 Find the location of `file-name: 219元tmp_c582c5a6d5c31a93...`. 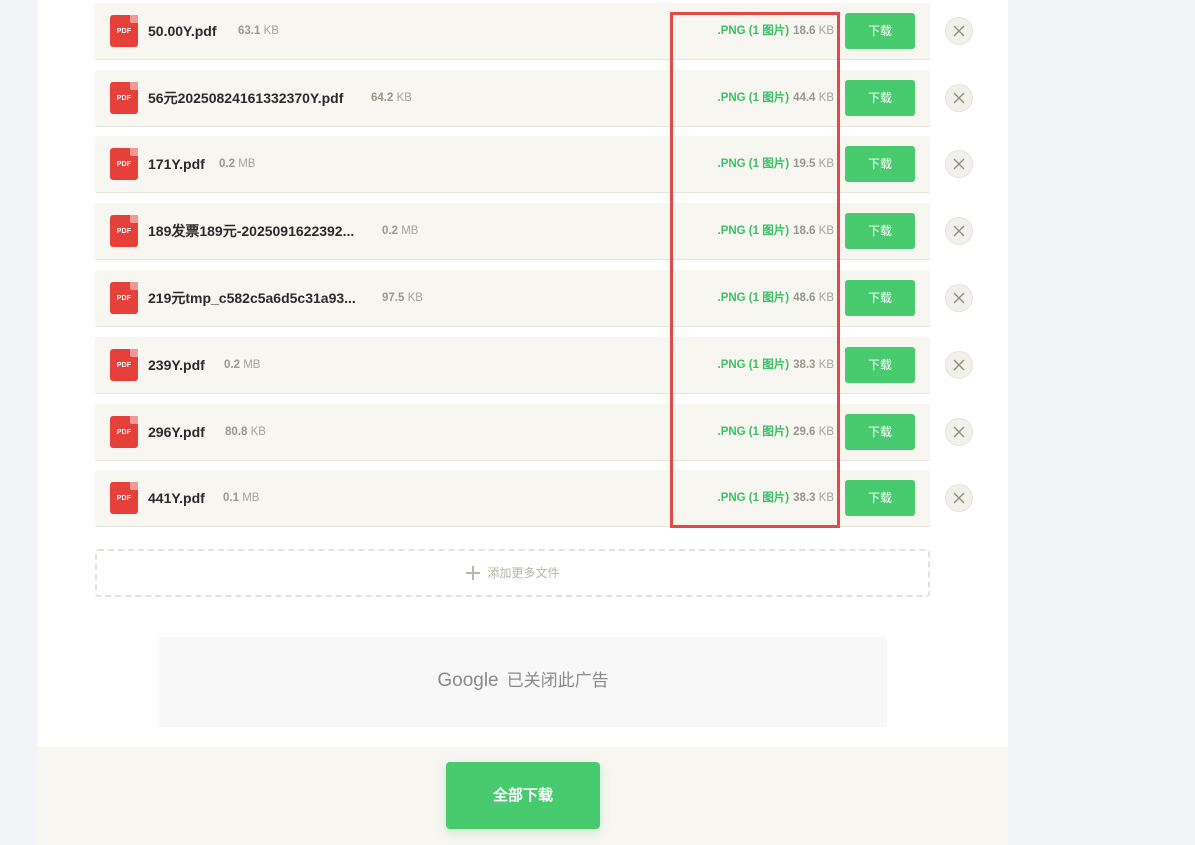

file-name: 219元tmp_c582c5a6d5c31a93... is located at coordinates (252, 298).